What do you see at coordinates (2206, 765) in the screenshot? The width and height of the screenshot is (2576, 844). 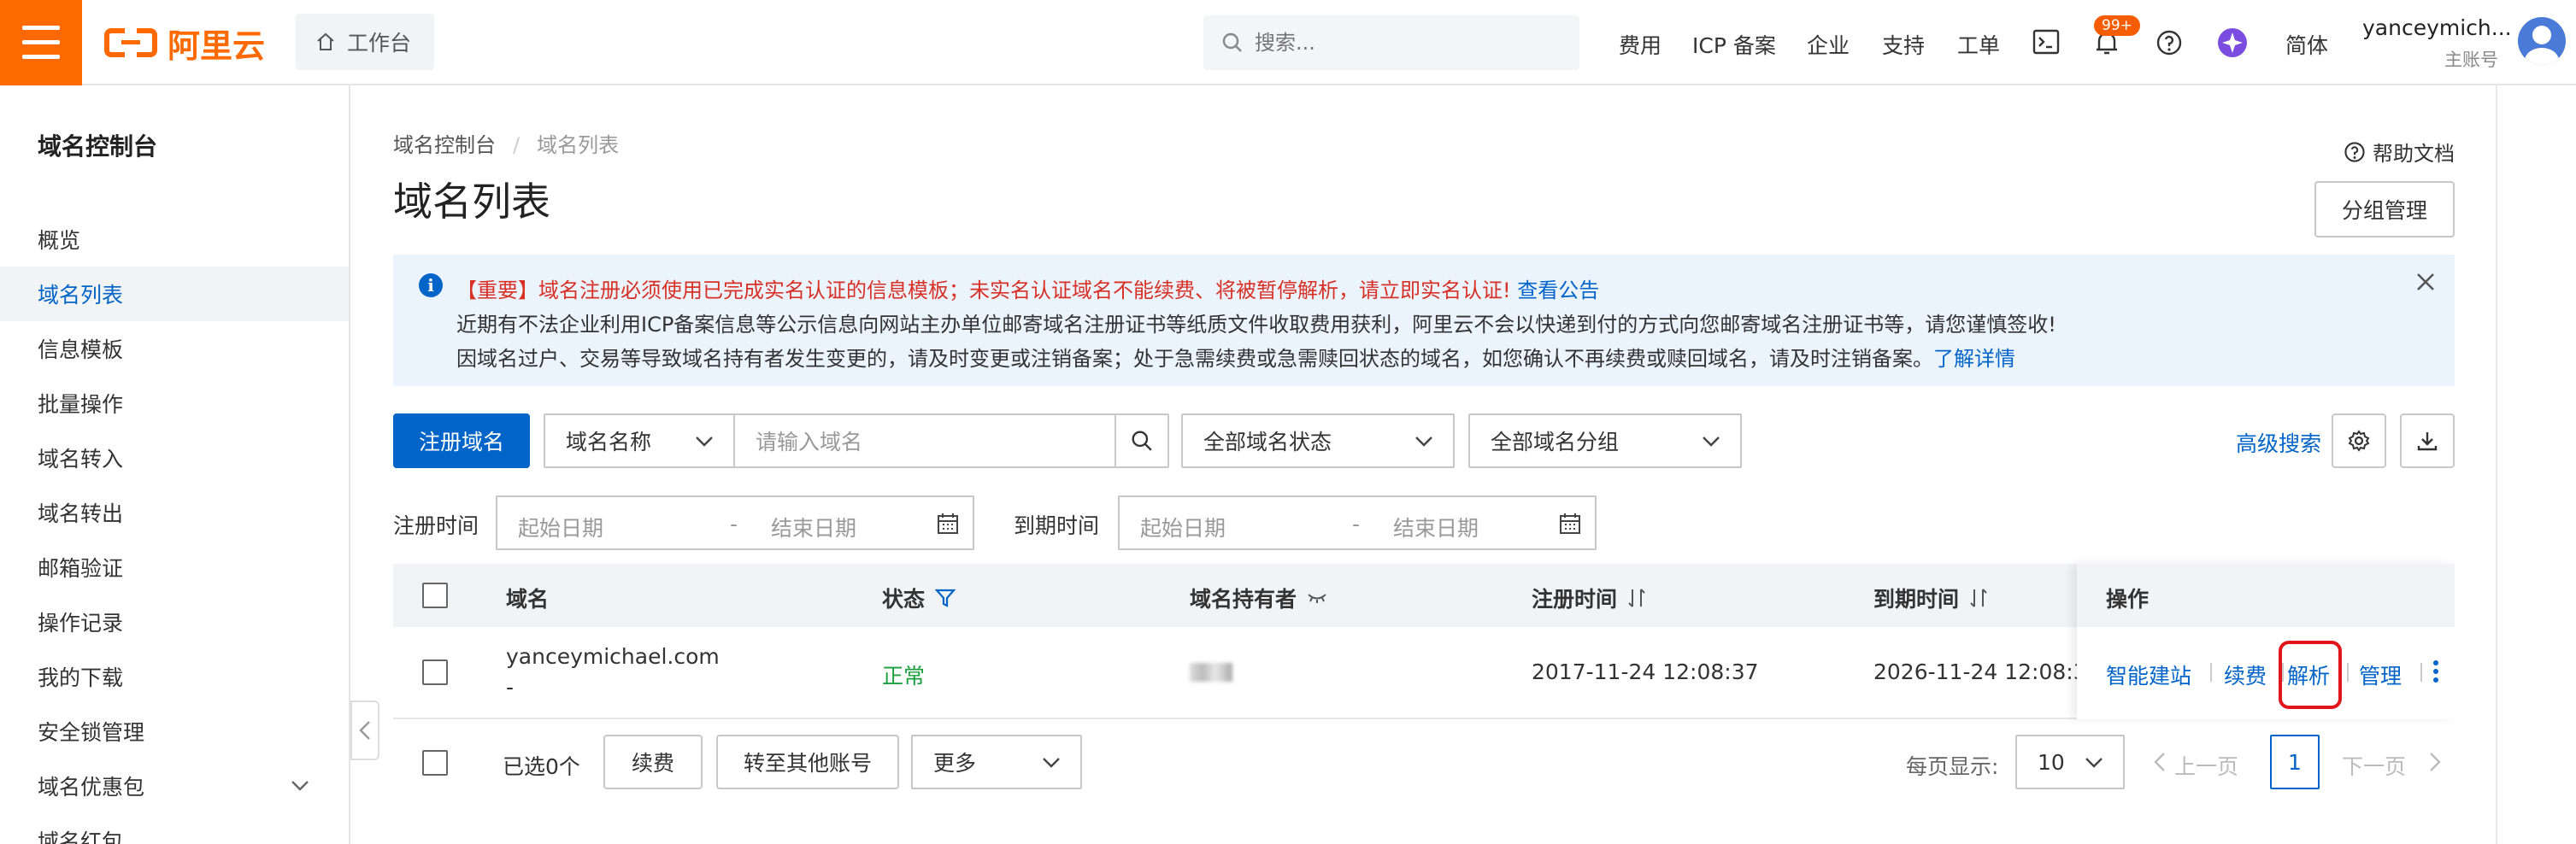 I see `prev-page-button: 上一页` at bounding box center [2206, 765].